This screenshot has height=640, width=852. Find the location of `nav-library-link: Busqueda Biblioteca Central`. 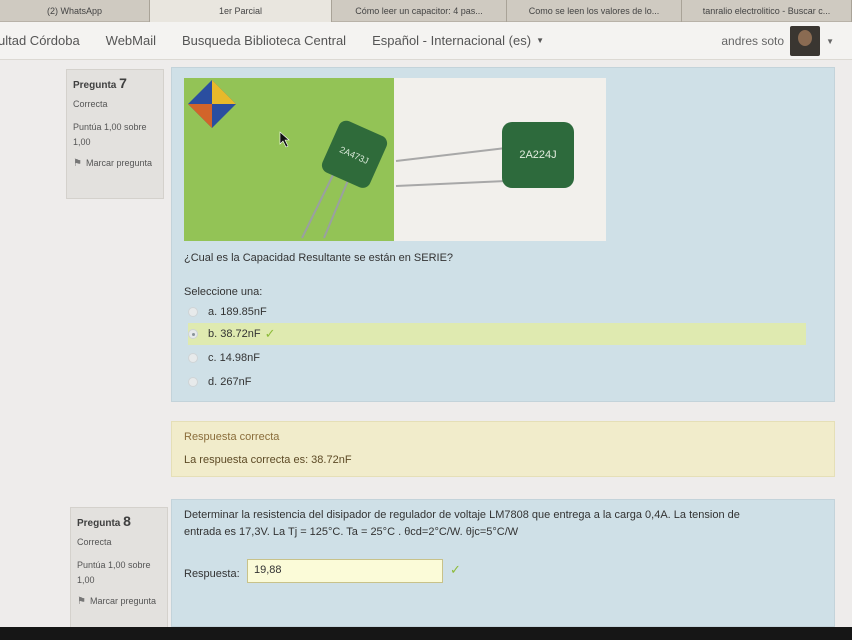

nav-library-link: Busqueda Biblioteca Central is located at coordinates (264, 40).